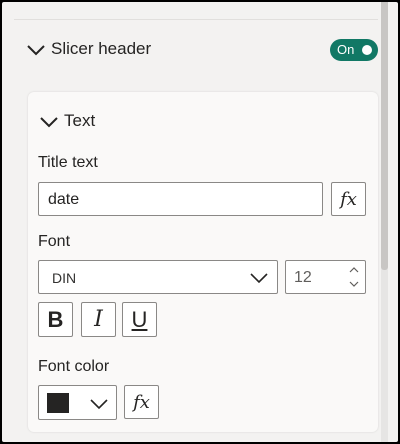  Describe the element at coordinates (180, 199) in the screenshot. I see `title-text-input: date` at that location.